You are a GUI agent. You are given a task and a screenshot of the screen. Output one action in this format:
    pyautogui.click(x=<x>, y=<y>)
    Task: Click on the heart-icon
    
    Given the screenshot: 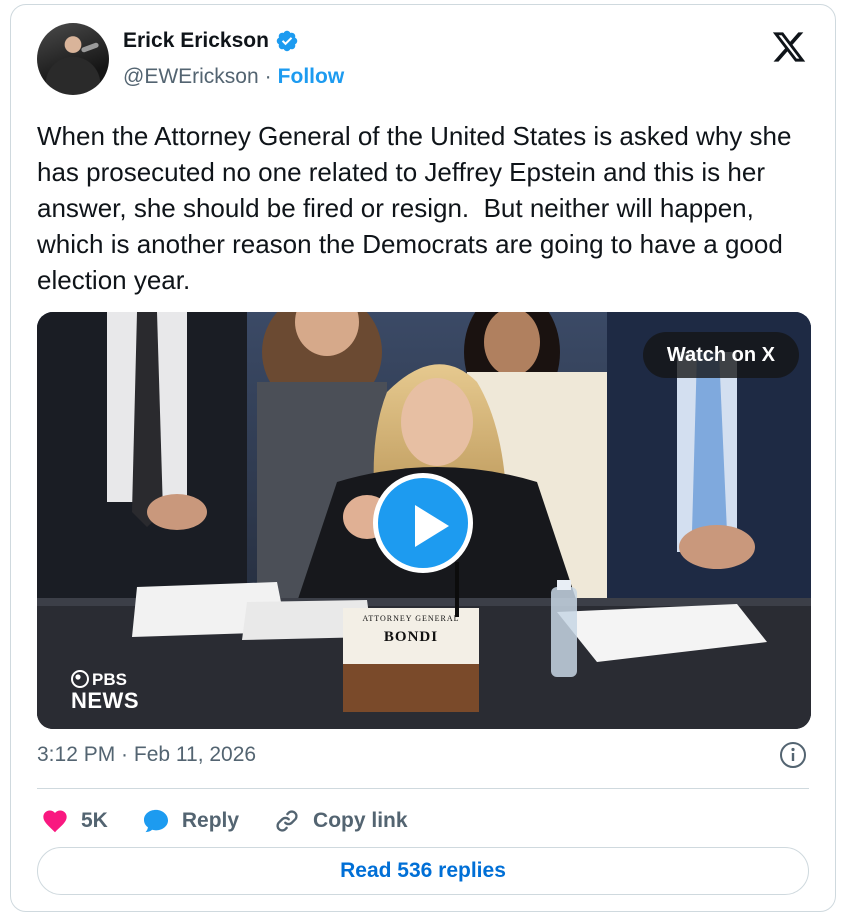 What is the action you would take?
    pyautogui.click(x=55, y=821)
    